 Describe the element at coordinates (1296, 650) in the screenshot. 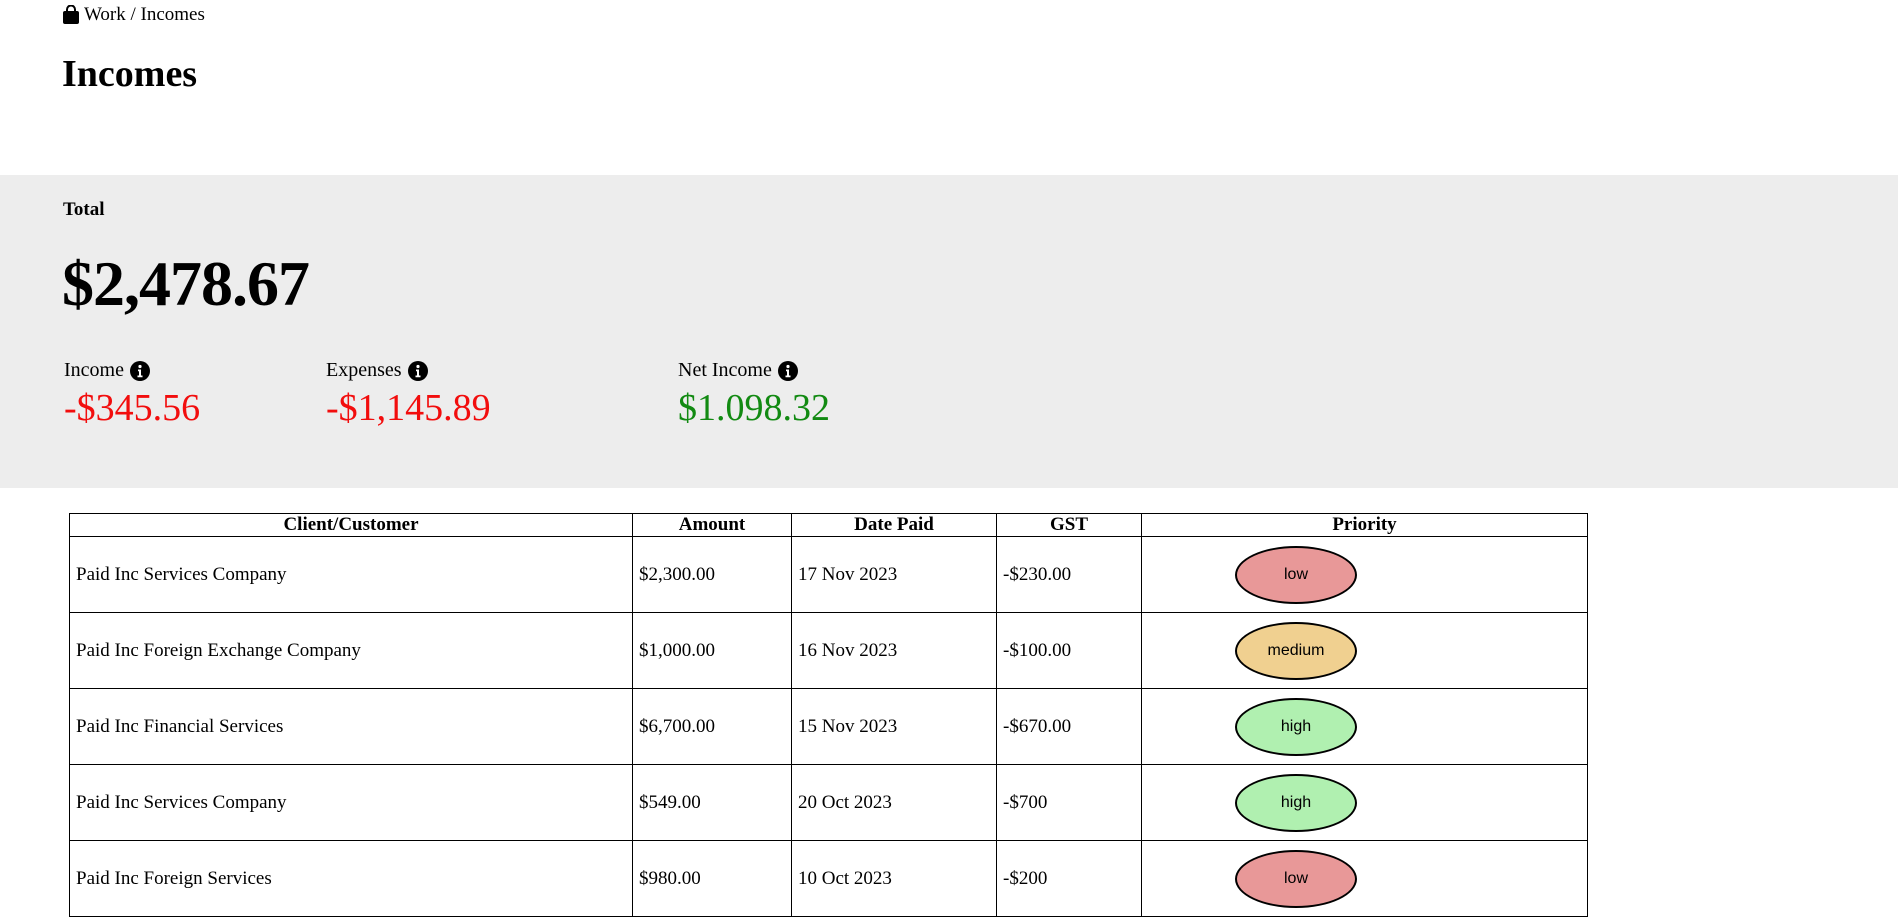

I see `priority-badge: medium` at that location.